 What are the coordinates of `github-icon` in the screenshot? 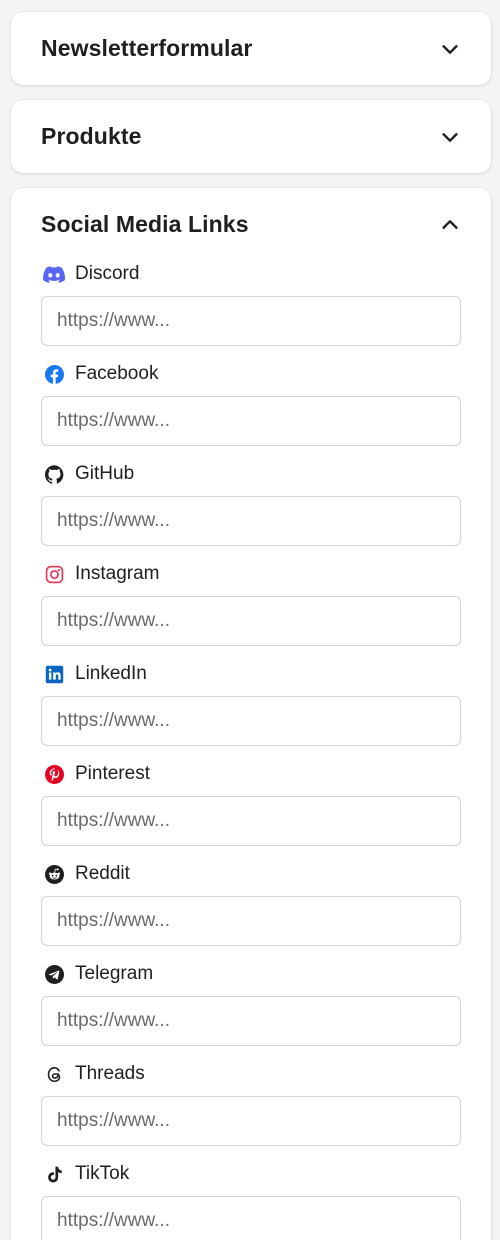 It's located at (54, 474).